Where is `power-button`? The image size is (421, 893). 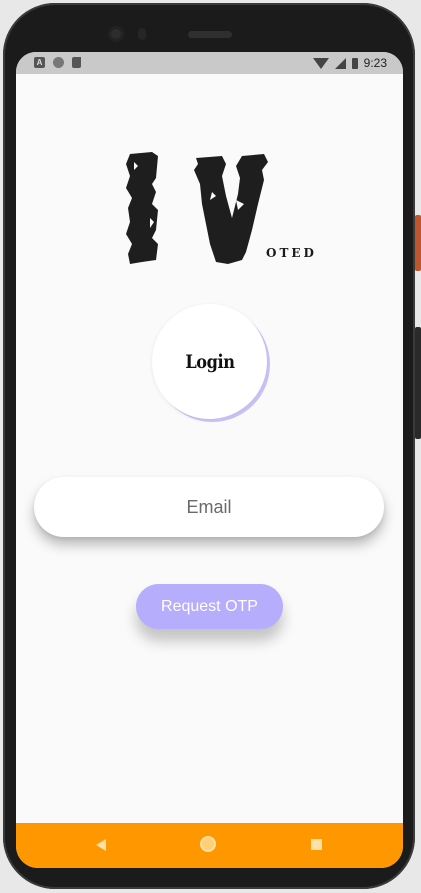 power-button is located at coordinates (418, 243).